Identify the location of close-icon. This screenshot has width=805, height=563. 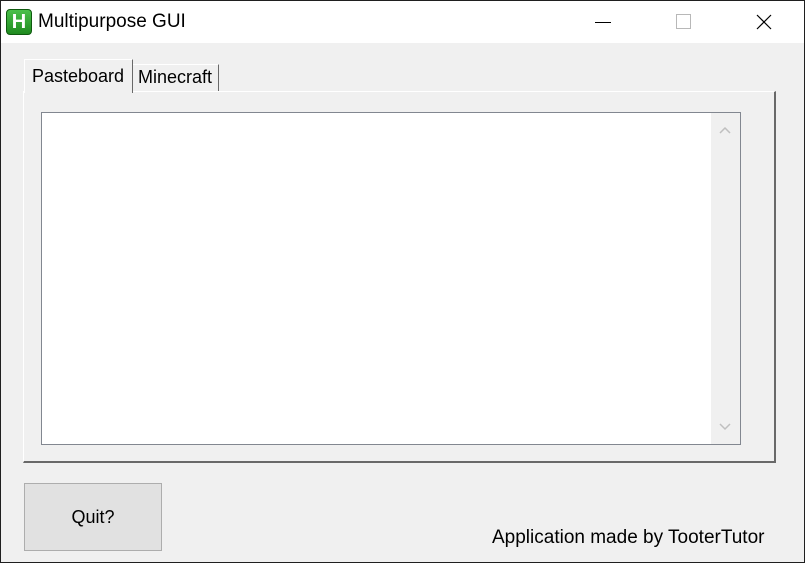
(764, 22).